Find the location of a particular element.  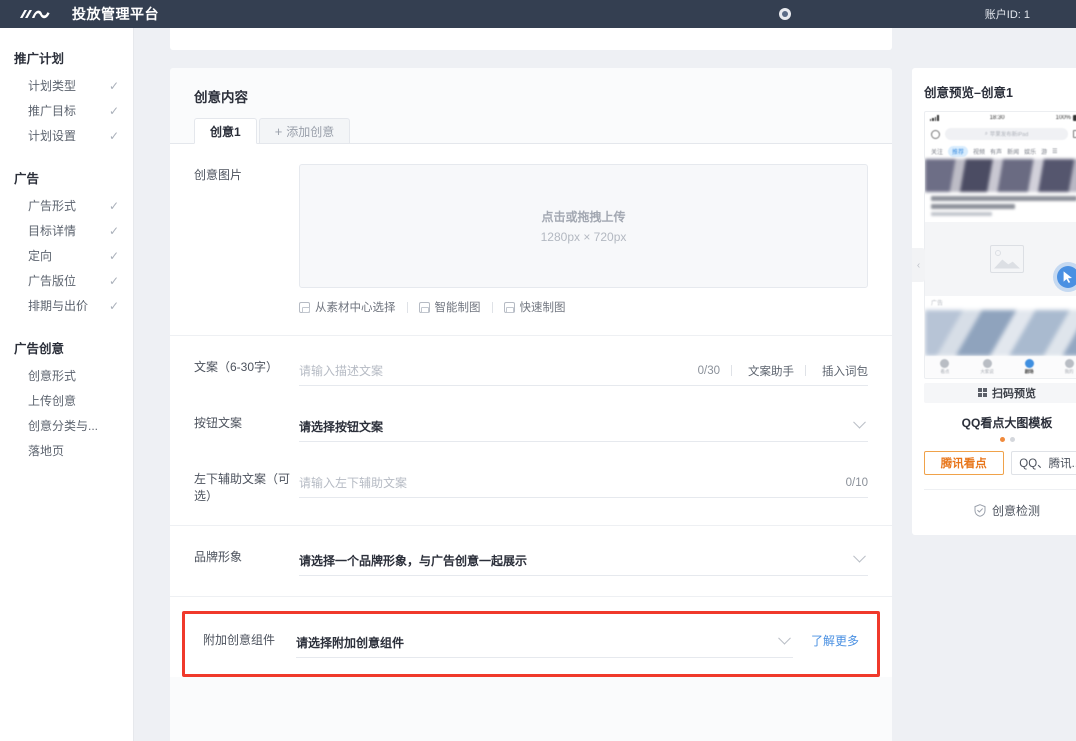

phone-tab-video: 视频 is located at coordinates (979, 151).